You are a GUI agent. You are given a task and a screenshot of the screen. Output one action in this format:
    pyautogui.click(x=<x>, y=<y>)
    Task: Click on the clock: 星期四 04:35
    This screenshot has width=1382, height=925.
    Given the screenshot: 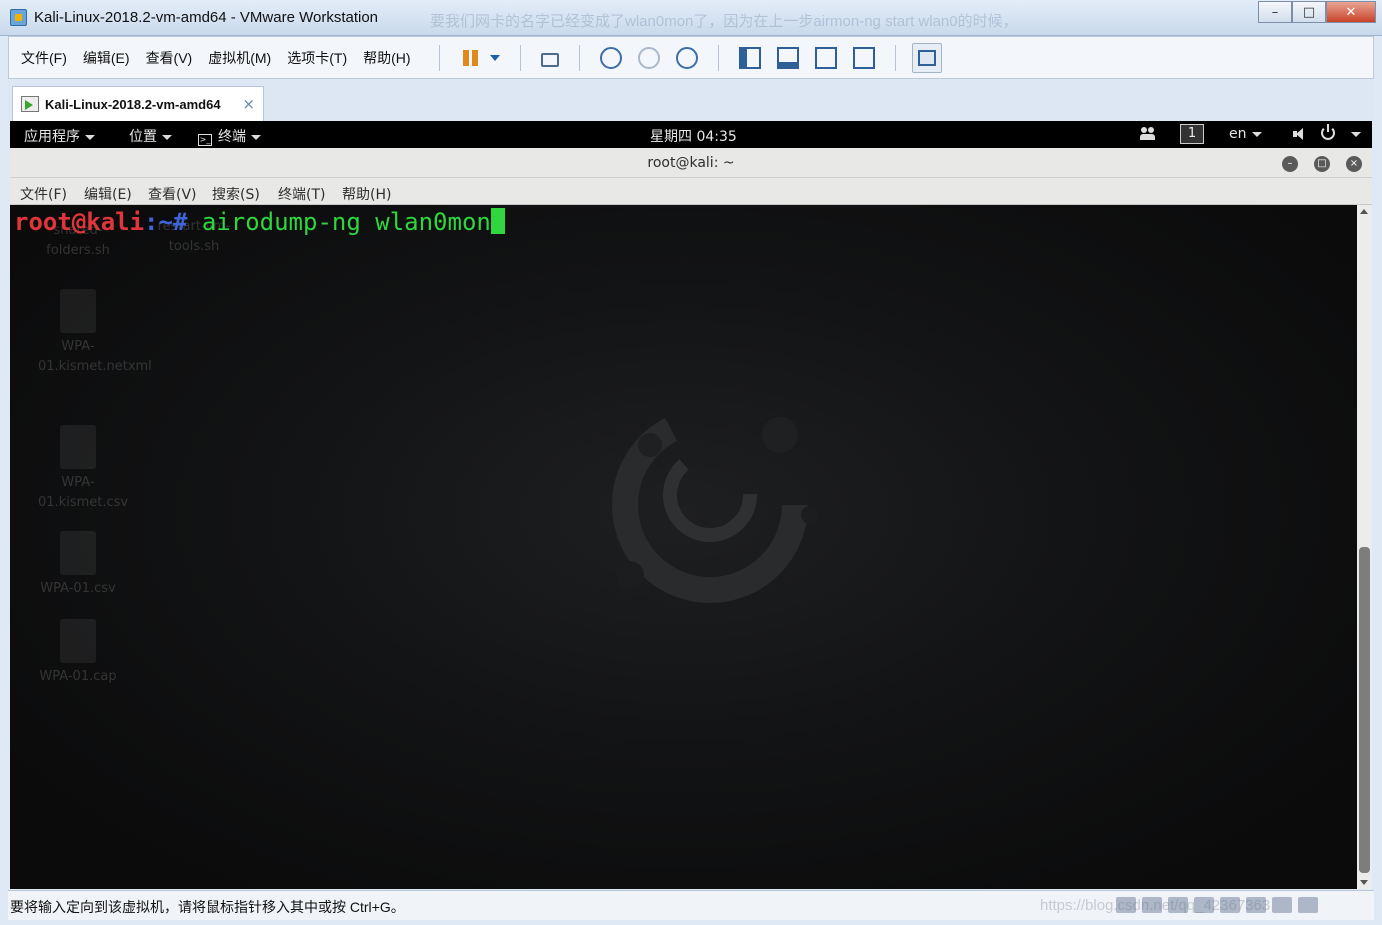 What is the action you would take?
    pyautogui.click(x=693, y=136)
    